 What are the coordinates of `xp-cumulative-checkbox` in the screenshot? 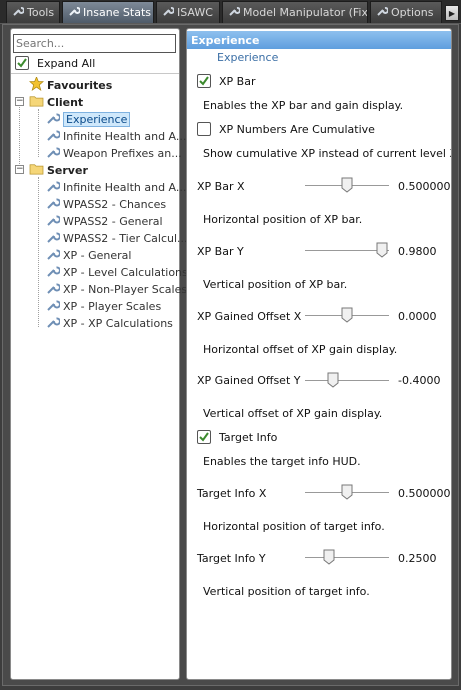 It's located at (204, 129).